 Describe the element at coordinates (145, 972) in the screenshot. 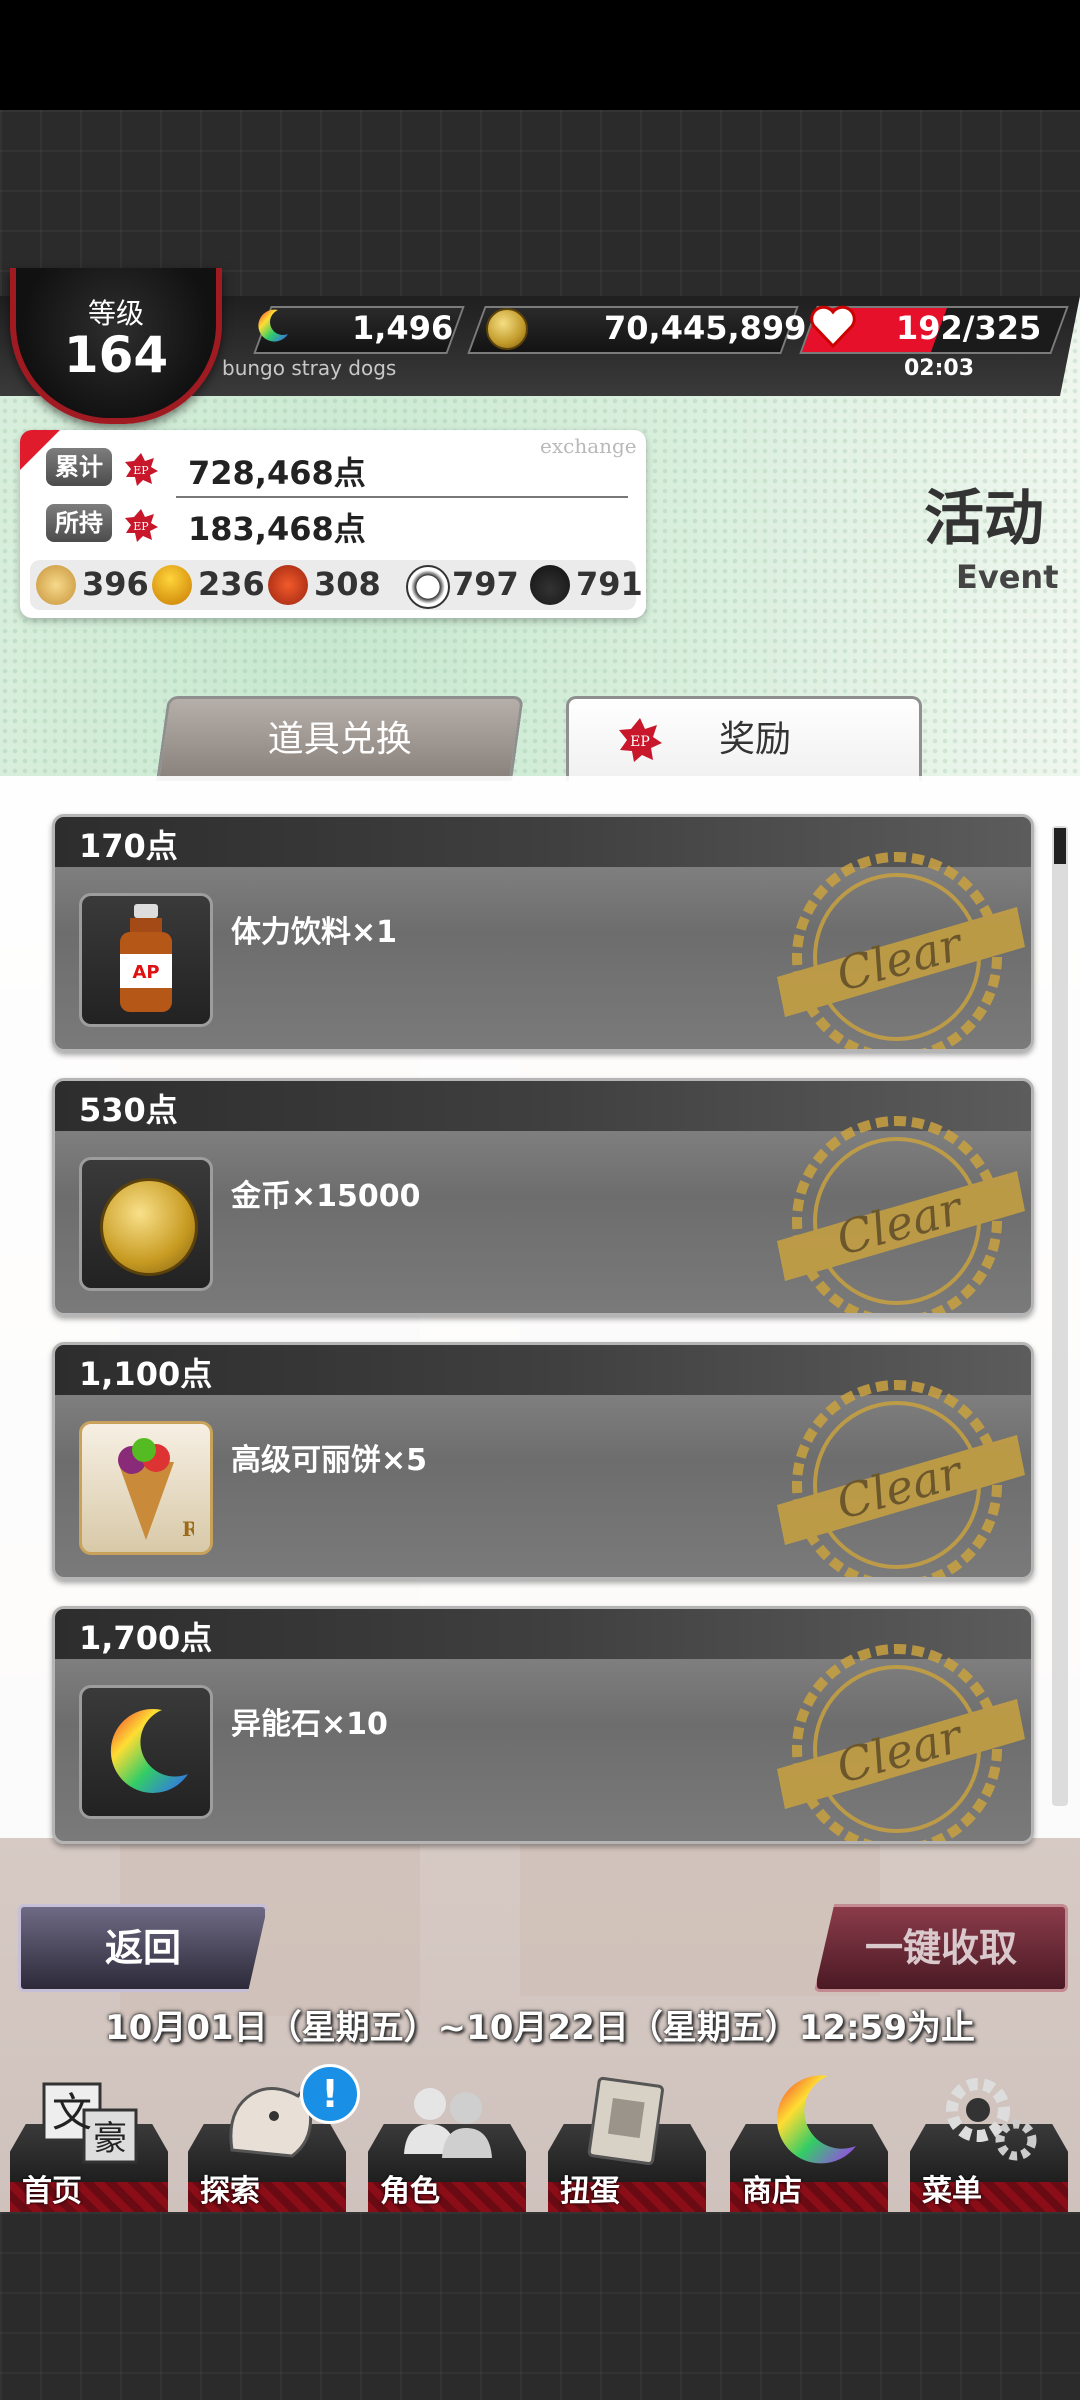

I see `svg-text: AP` at that location.